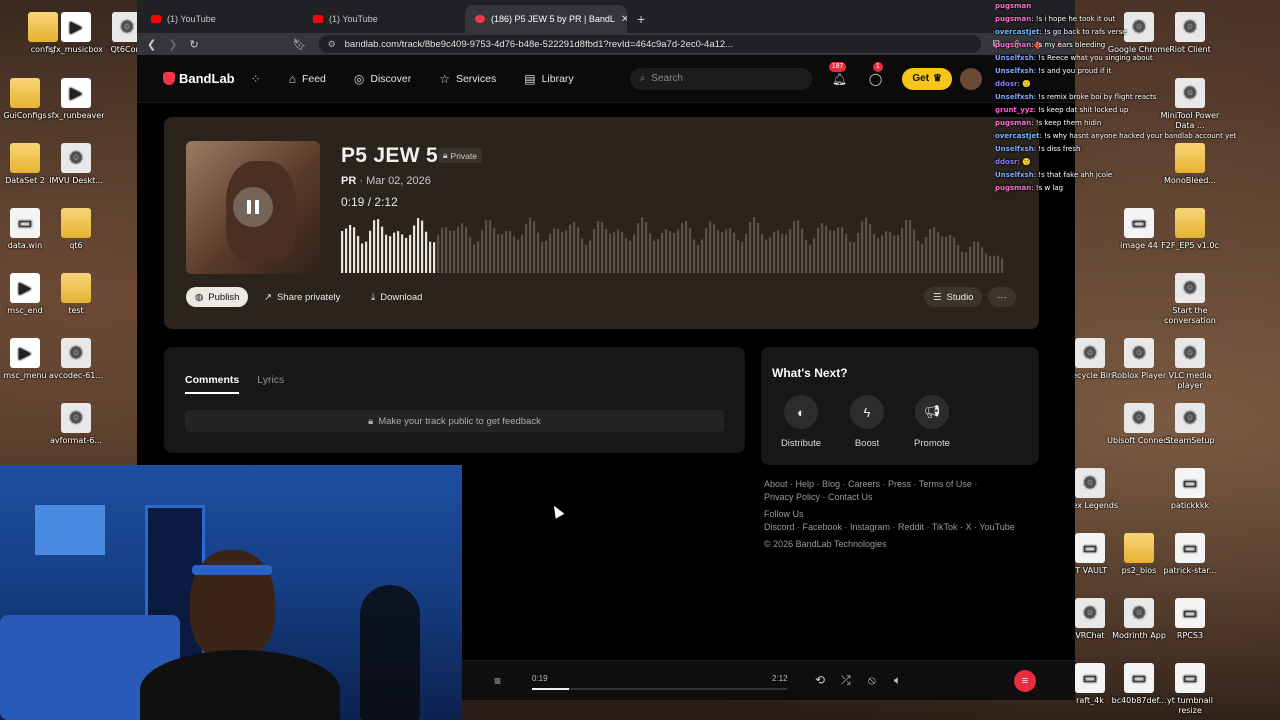 The image size is (1280, 720). I want to click on distribute-button: ◐ Distribute, so click(801, 422).